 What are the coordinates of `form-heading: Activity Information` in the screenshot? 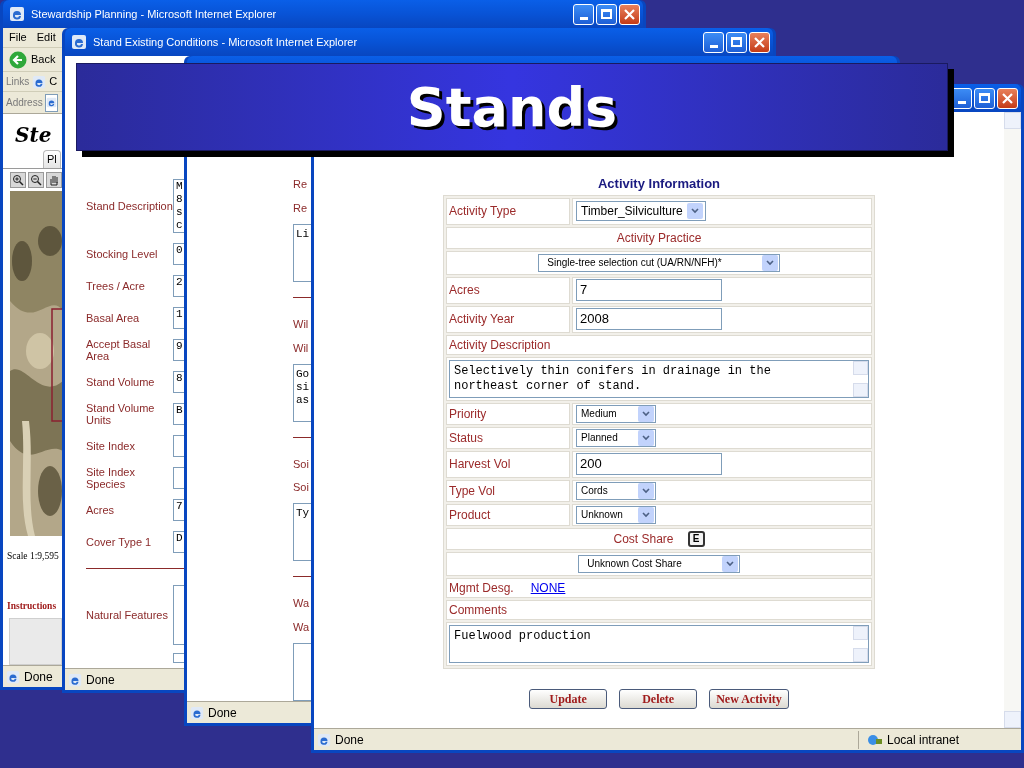 It's located at (659, 184).